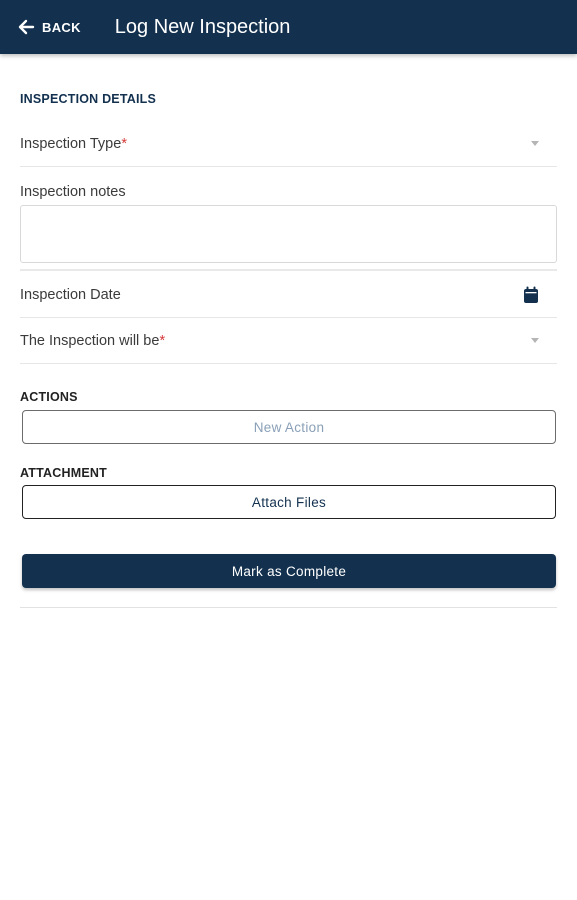  What do you see at coordinates (73, 192) in the screenshot?
I see `inspection-notes-label: Inspection notes` at bounding box center [73, 192].